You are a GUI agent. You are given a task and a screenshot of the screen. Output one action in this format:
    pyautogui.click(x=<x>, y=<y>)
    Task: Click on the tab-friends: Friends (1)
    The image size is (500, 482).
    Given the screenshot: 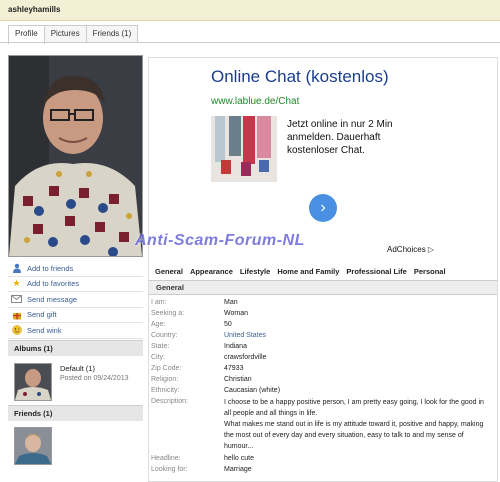 What is the action you would take?
    pyautogui.click(x=112, y=34)
    